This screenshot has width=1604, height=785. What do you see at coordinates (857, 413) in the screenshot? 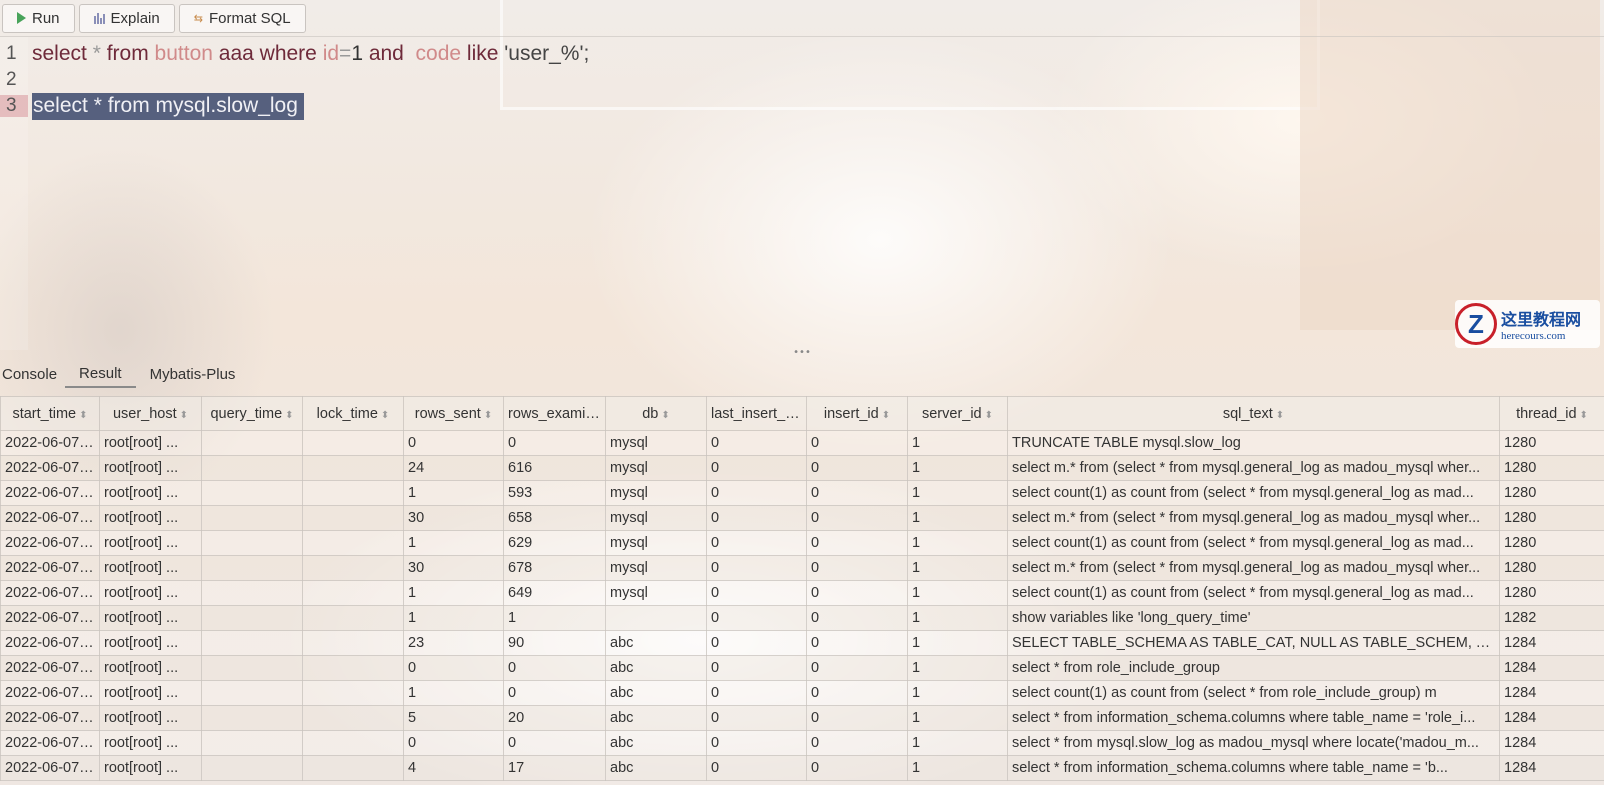
I see `column-header-insert-id: insert_id ⬍` at bounding box center [857, 413].